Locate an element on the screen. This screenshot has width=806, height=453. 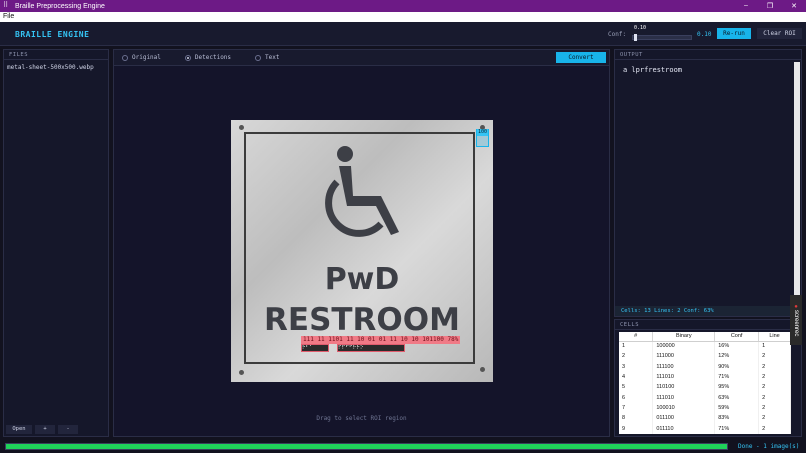
detection-box: ⠗⠃⠁ is located at coordinates (315, 348).